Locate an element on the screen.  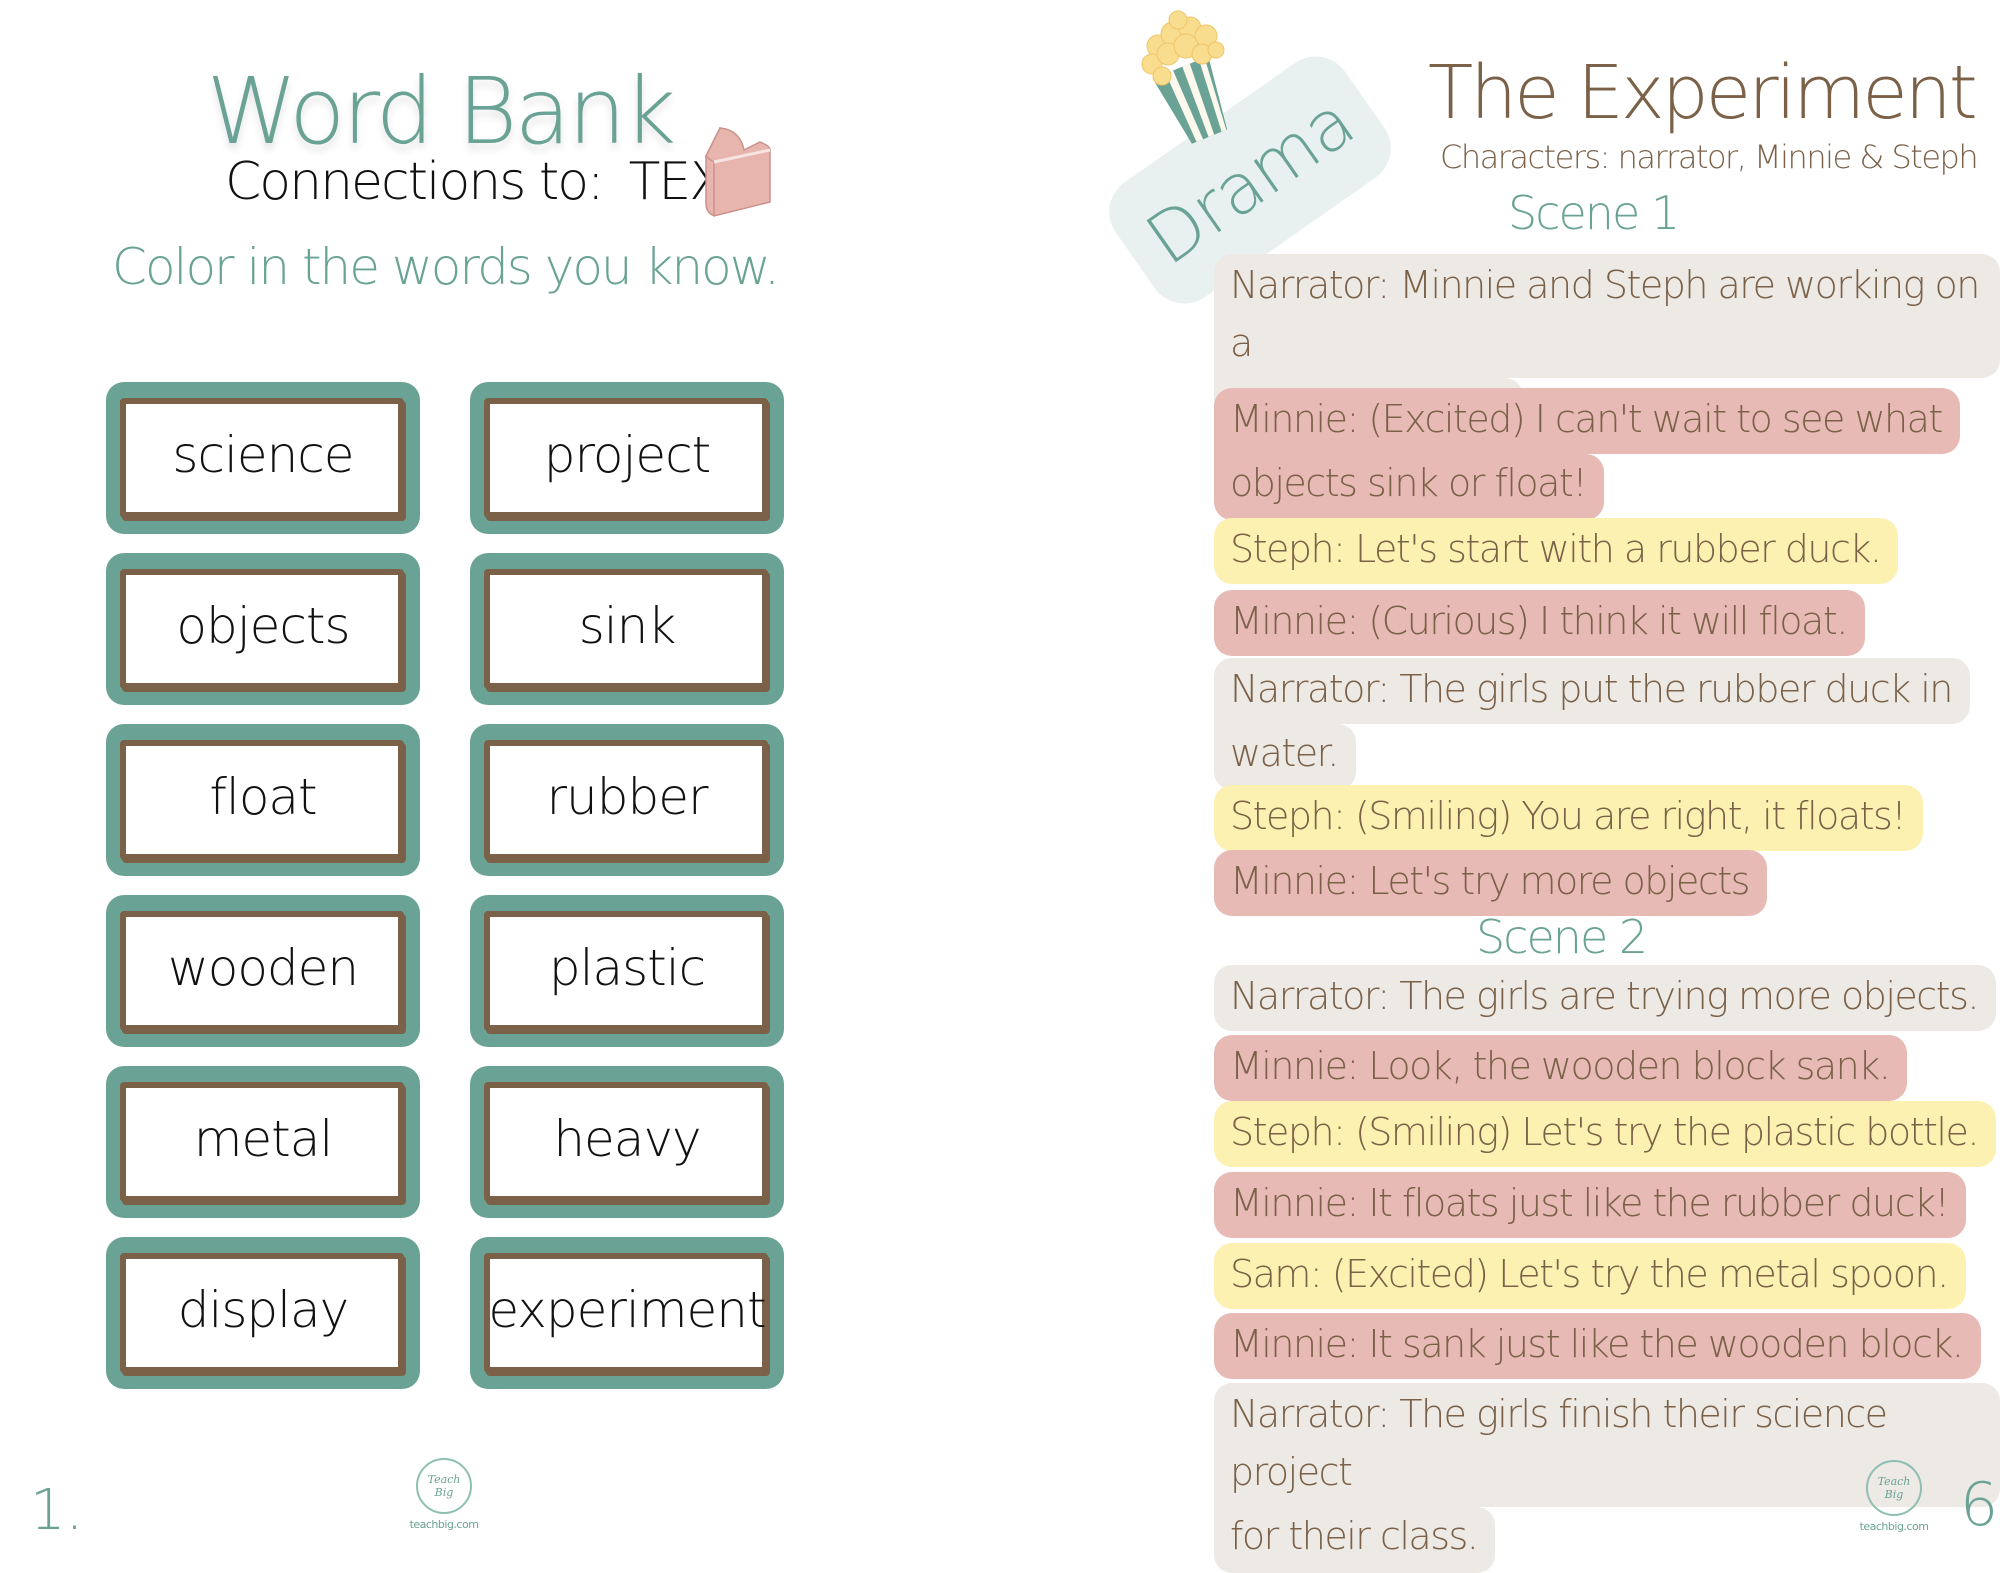
word-text: project is located at coordinates (627, 455).